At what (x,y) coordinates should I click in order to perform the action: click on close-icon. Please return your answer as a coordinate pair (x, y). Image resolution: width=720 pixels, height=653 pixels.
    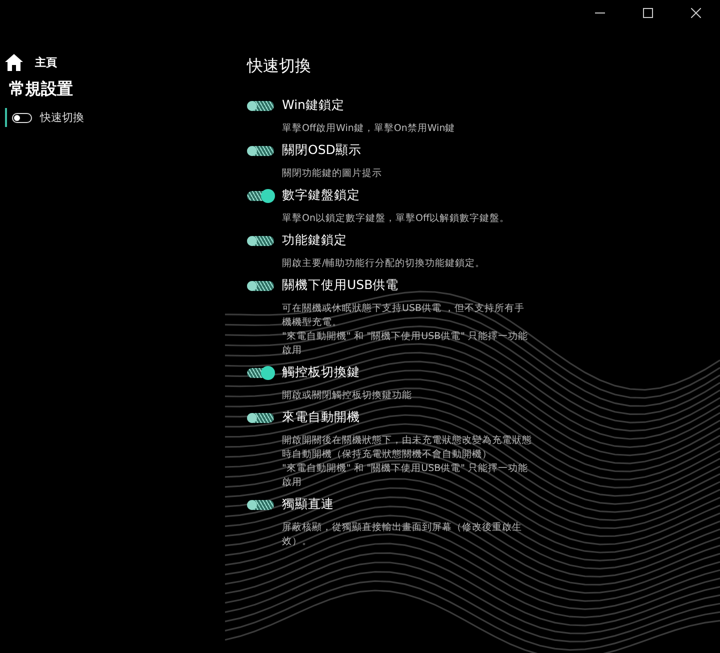
    Looking at the image, I should click on (696, 13).